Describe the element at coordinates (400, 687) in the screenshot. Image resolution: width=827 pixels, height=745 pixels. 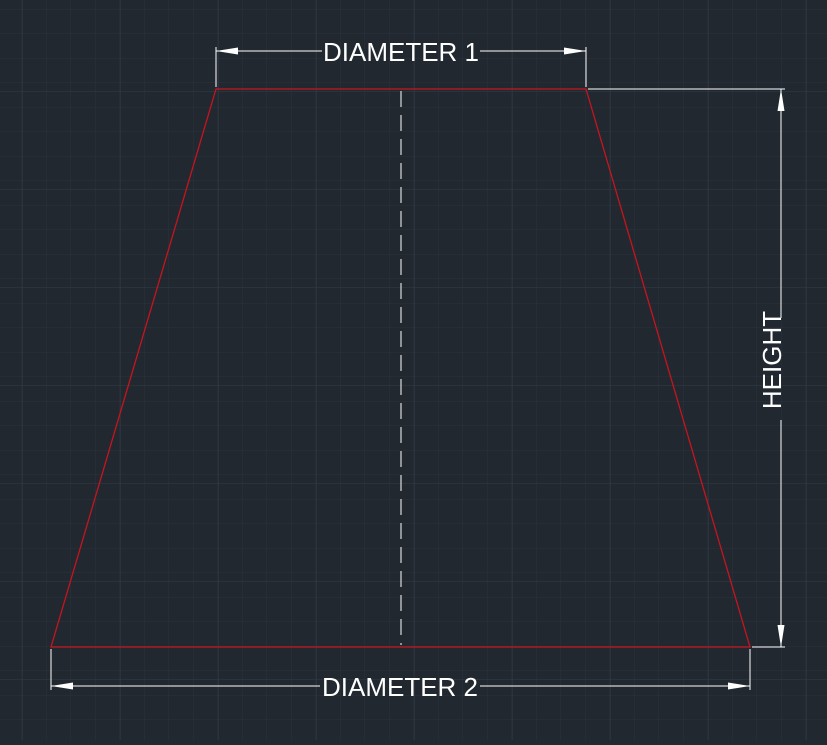
I see `bottom-diameter-label: DIAMETER 2` at that location.